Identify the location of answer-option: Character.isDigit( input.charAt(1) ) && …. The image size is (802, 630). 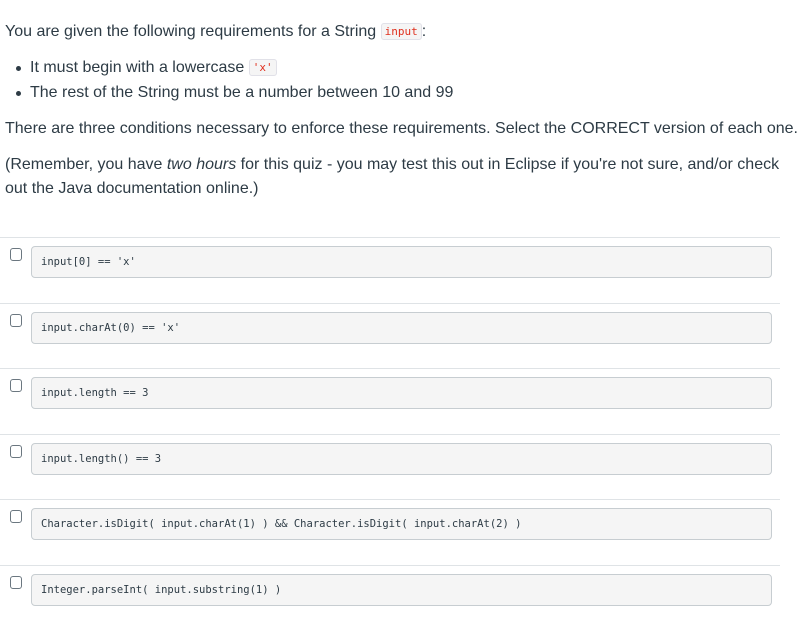
(390, 532).